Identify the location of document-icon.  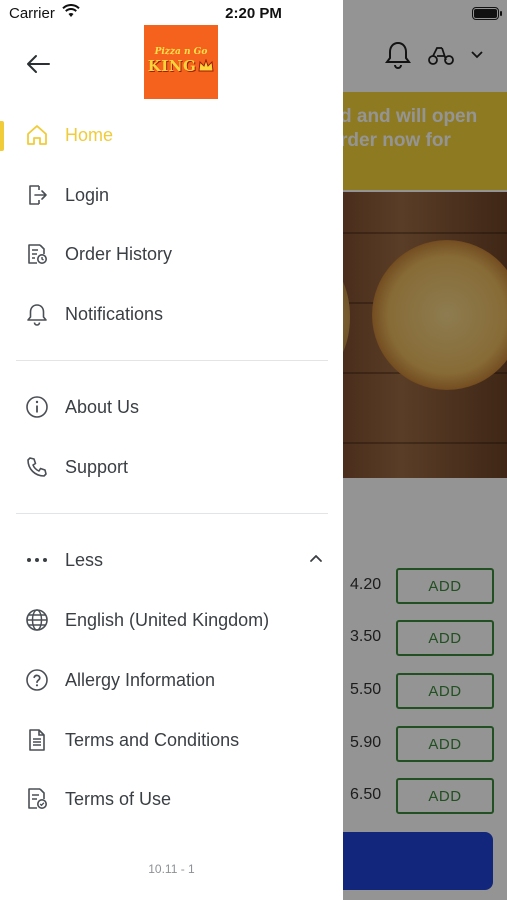
(37, 740).